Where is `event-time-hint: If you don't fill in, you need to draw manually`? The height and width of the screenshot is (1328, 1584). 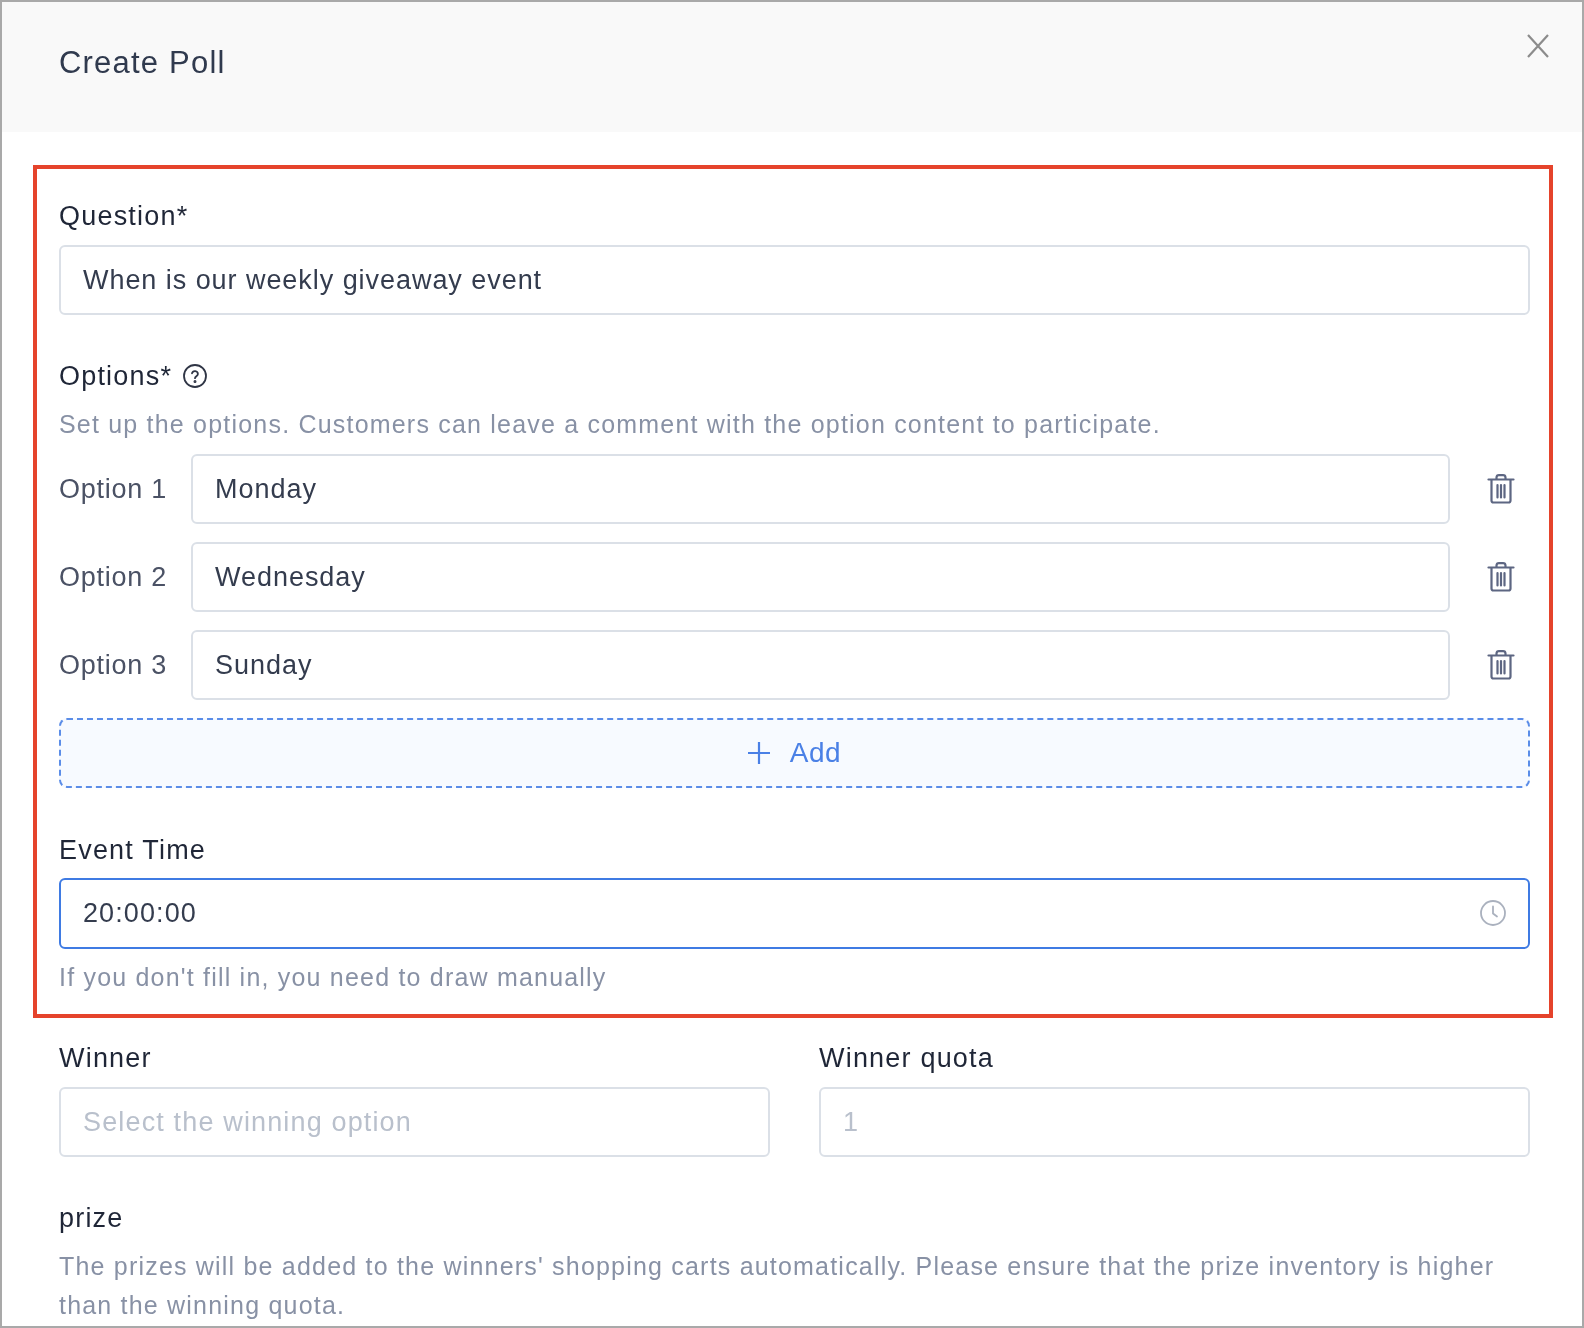
event-time-hint: If you don't fill in, you need to draw manually is located at coordinates (333, 977).